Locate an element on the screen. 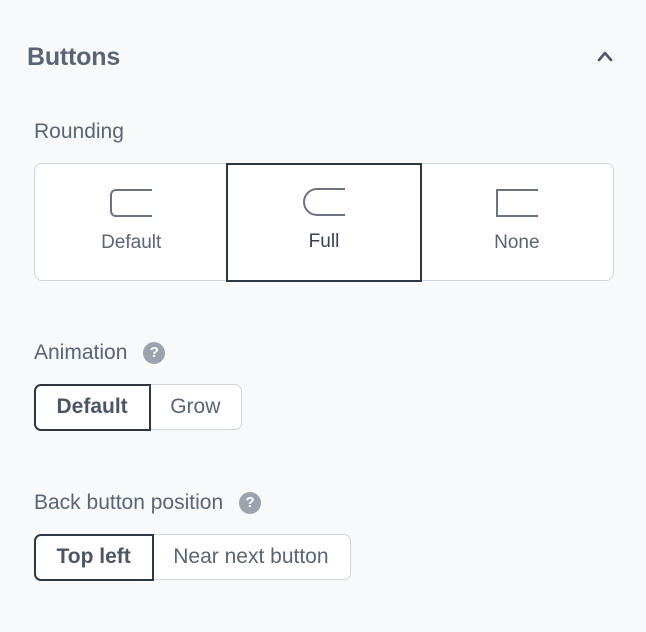  pill-rect-icon is located at coordinates (323, 202).